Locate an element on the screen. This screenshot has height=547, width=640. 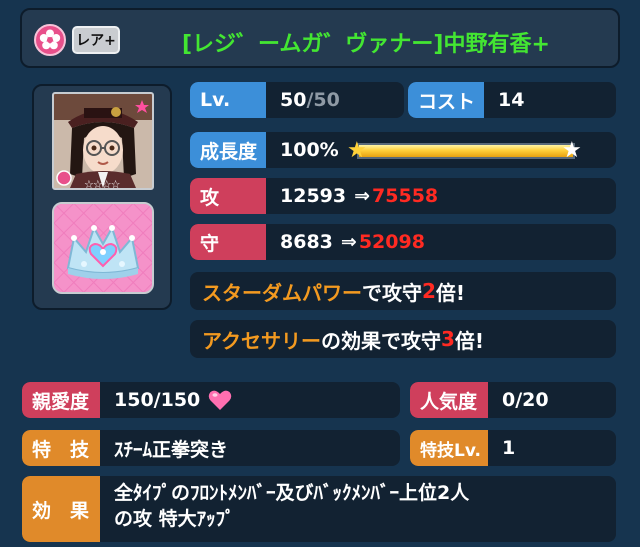
level-value: 50/50 is located at coordinates (303, 100).